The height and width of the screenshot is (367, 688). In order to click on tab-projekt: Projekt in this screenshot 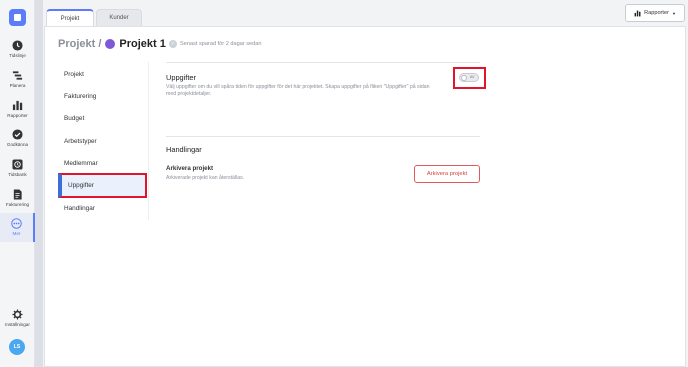, I will do `click(70, 17)`.